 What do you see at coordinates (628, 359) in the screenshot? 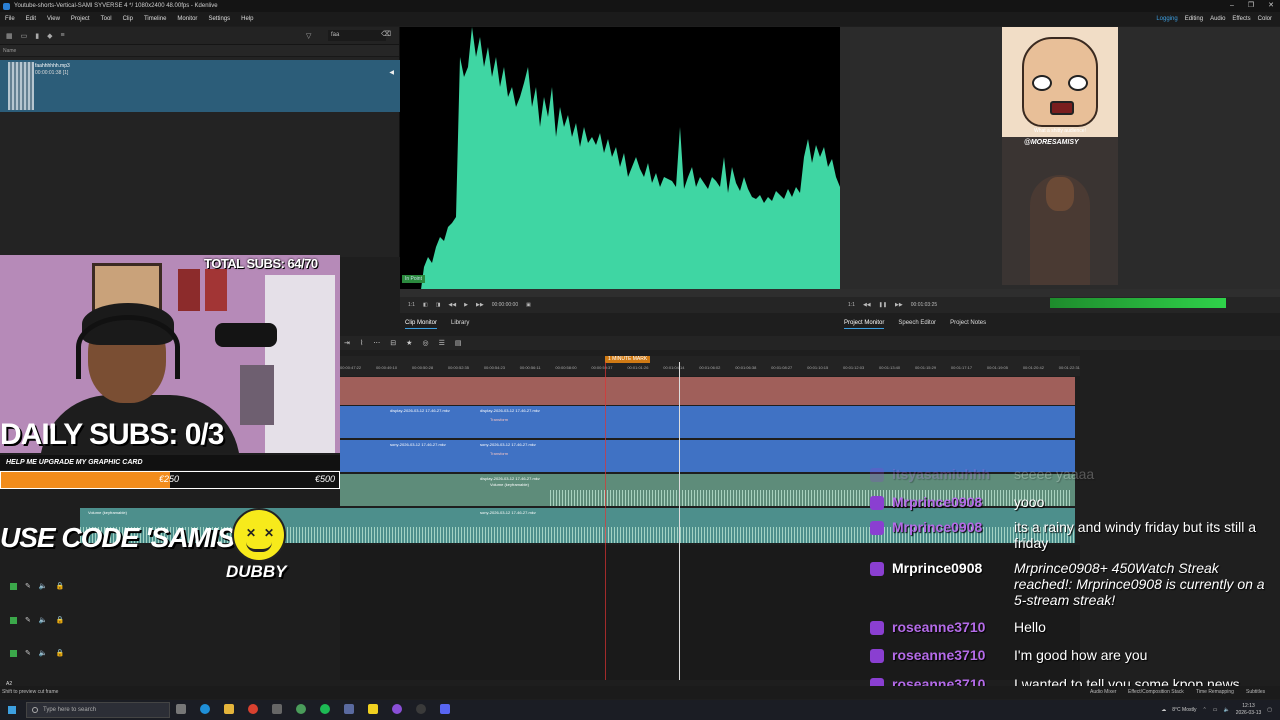
I see `minute-marker: 1 MINUTE MARK` at bounding box center [628, 359].